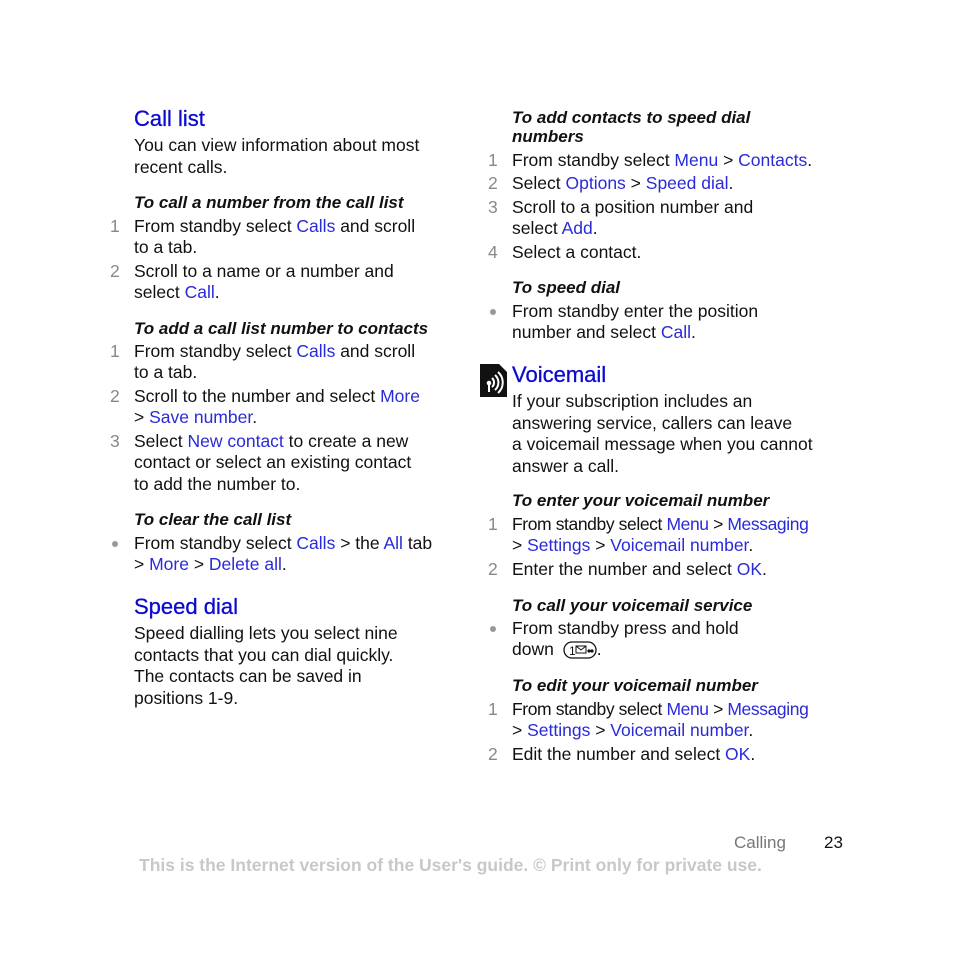 The image size is (954, 954). I want to click on list-item: 2 Select Options > Speed dial., so click(611, 183).